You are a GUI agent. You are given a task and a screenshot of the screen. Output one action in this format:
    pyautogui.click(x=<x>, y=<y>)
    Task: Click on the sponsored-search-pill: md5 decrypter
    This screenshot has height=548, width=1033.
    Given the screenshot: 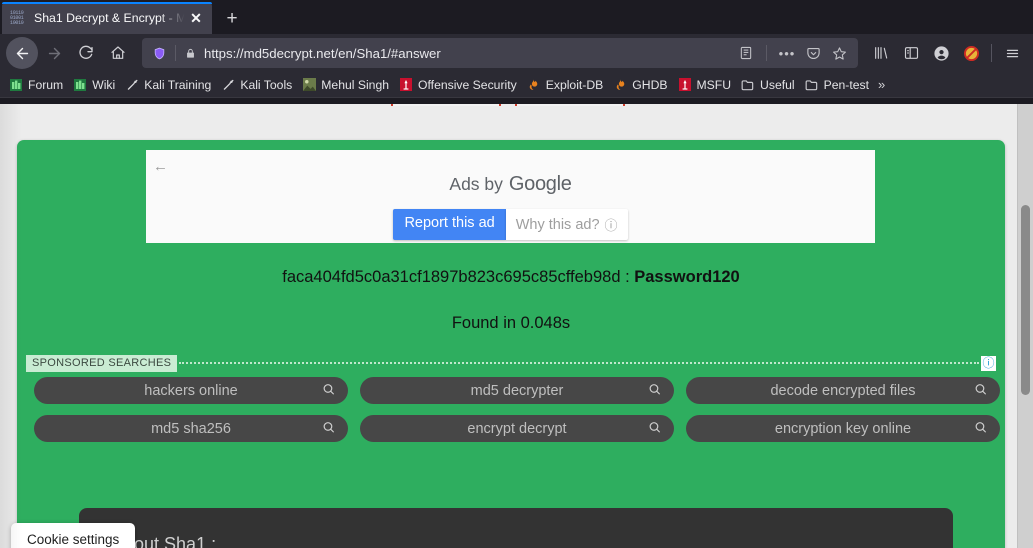 What is the action you would take?
    pyautogui.click(x=517, y=390)
    